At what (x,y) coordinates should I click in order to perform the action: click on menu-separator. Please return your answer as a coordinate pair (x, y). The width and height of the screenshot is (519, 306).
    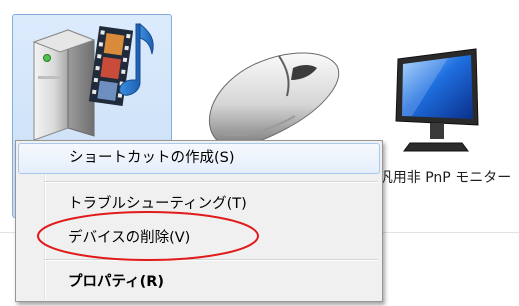
    Looking at the image, I should click on (211, 182).